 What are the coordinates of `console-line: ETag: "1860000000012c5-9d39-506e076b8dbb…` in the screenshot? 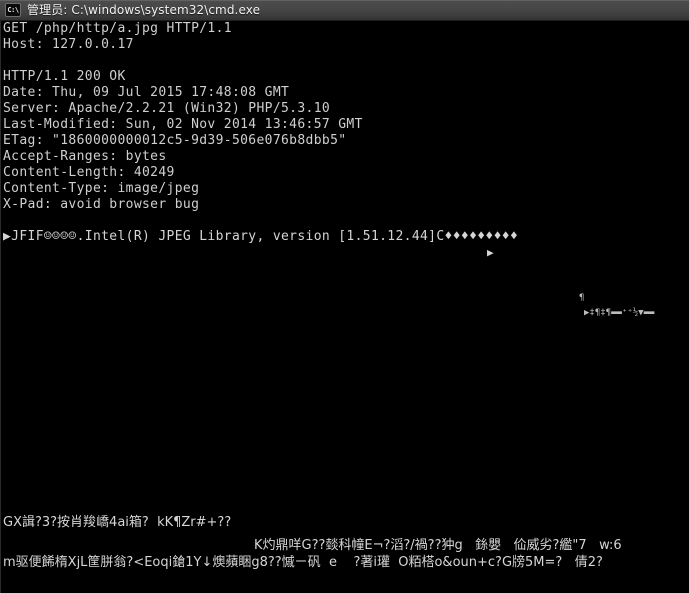 It's located at (175, 140).